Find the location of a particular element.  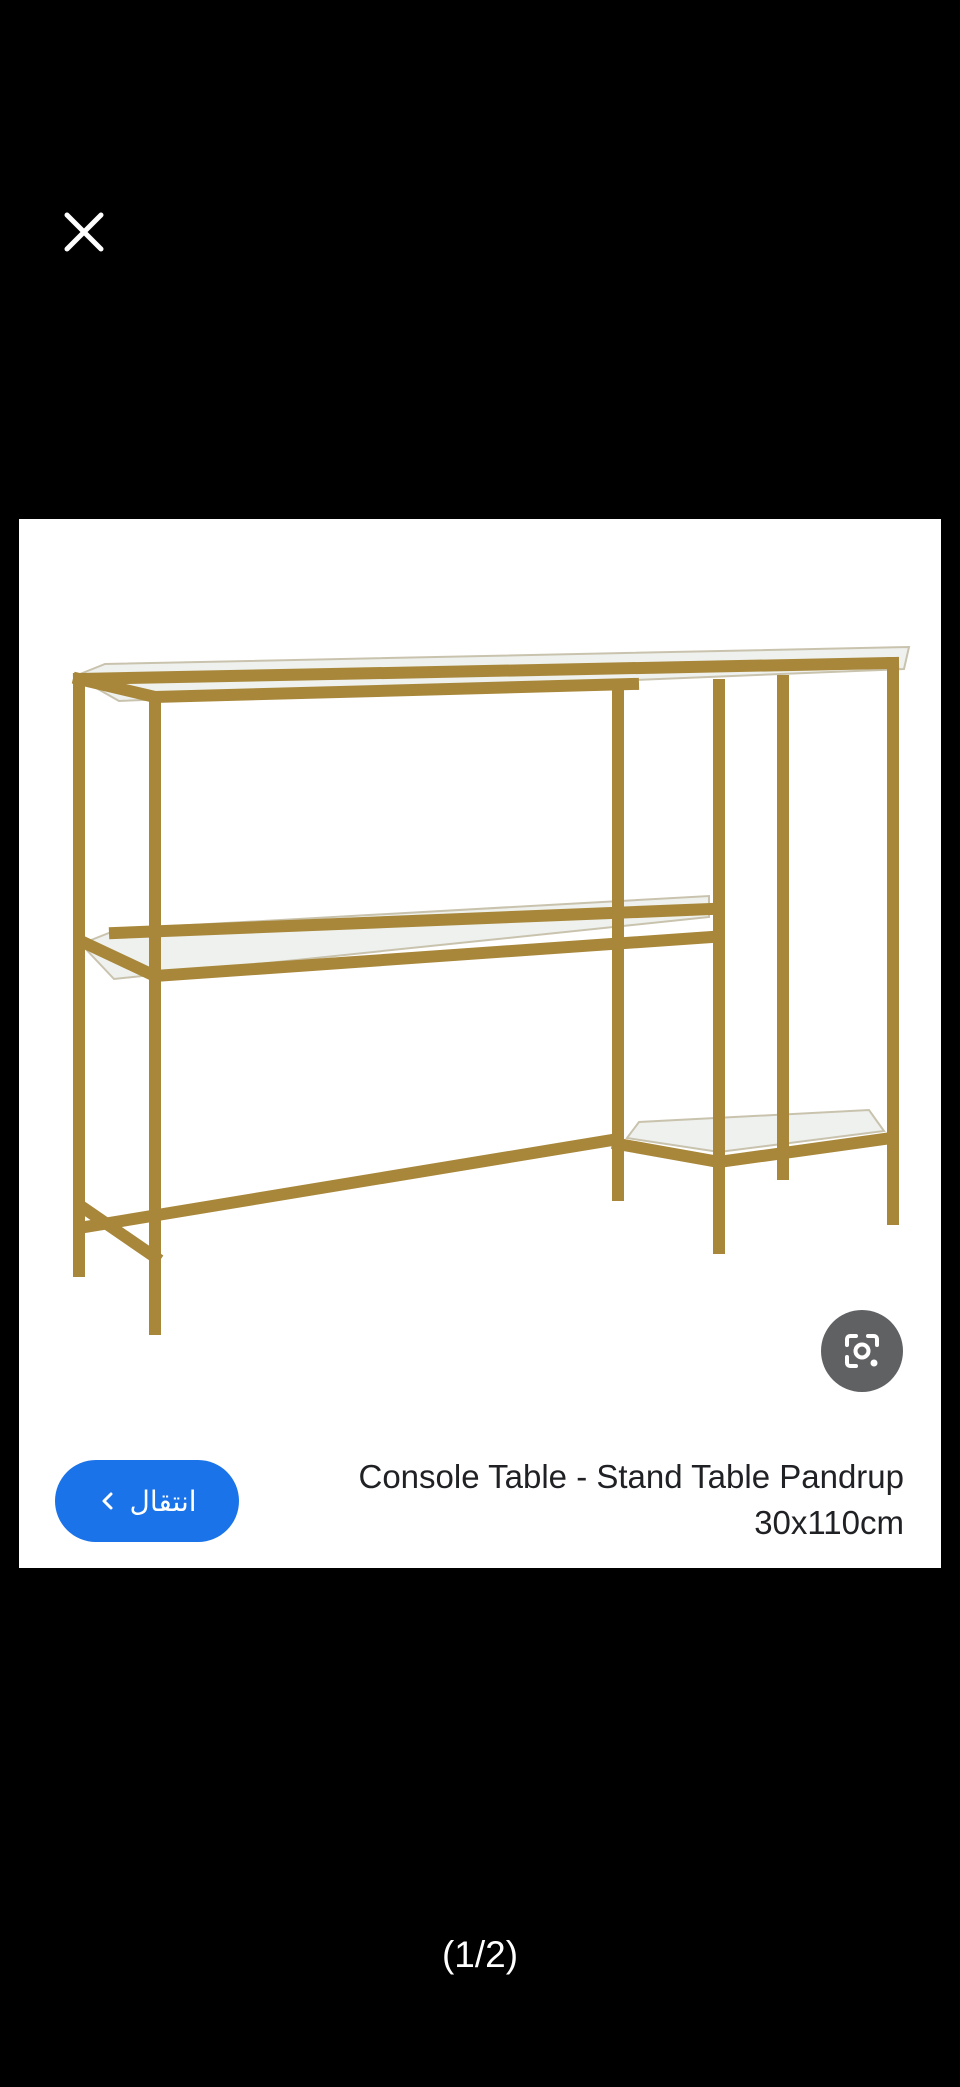

close-icon is located at coordinates (84, 232).